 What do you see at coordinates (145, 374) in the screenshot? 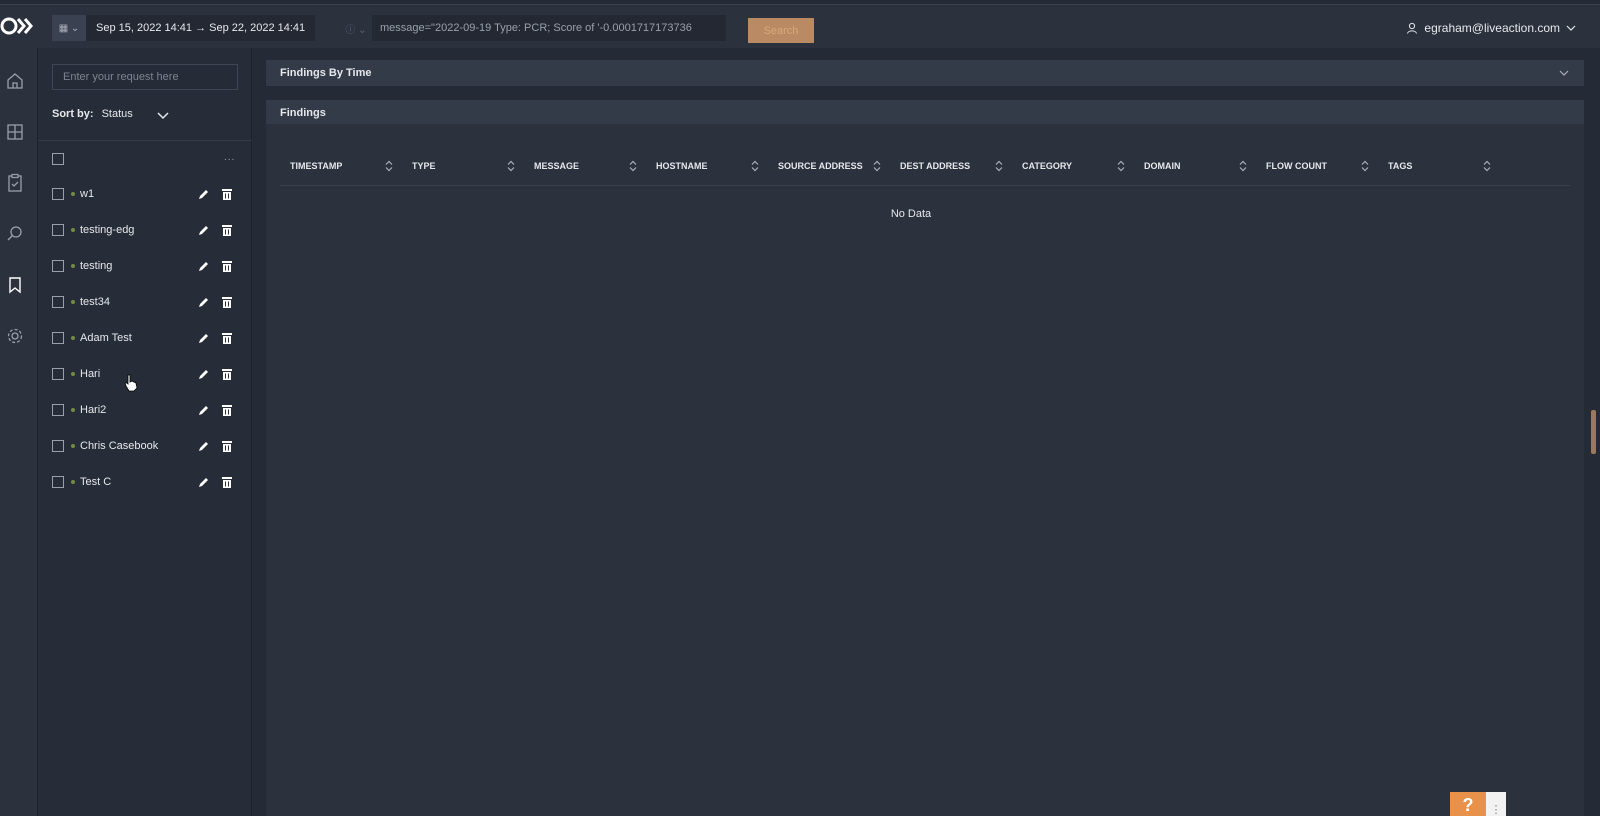
I see `list-item: Hari` at bounding box center [145, 374].